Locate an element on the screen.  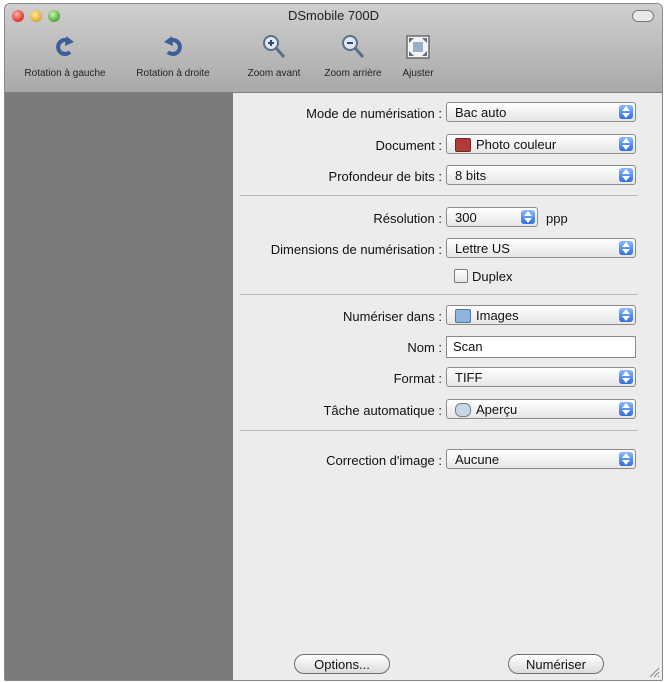
name-label: Nom : is located at coordinates (424, 347).